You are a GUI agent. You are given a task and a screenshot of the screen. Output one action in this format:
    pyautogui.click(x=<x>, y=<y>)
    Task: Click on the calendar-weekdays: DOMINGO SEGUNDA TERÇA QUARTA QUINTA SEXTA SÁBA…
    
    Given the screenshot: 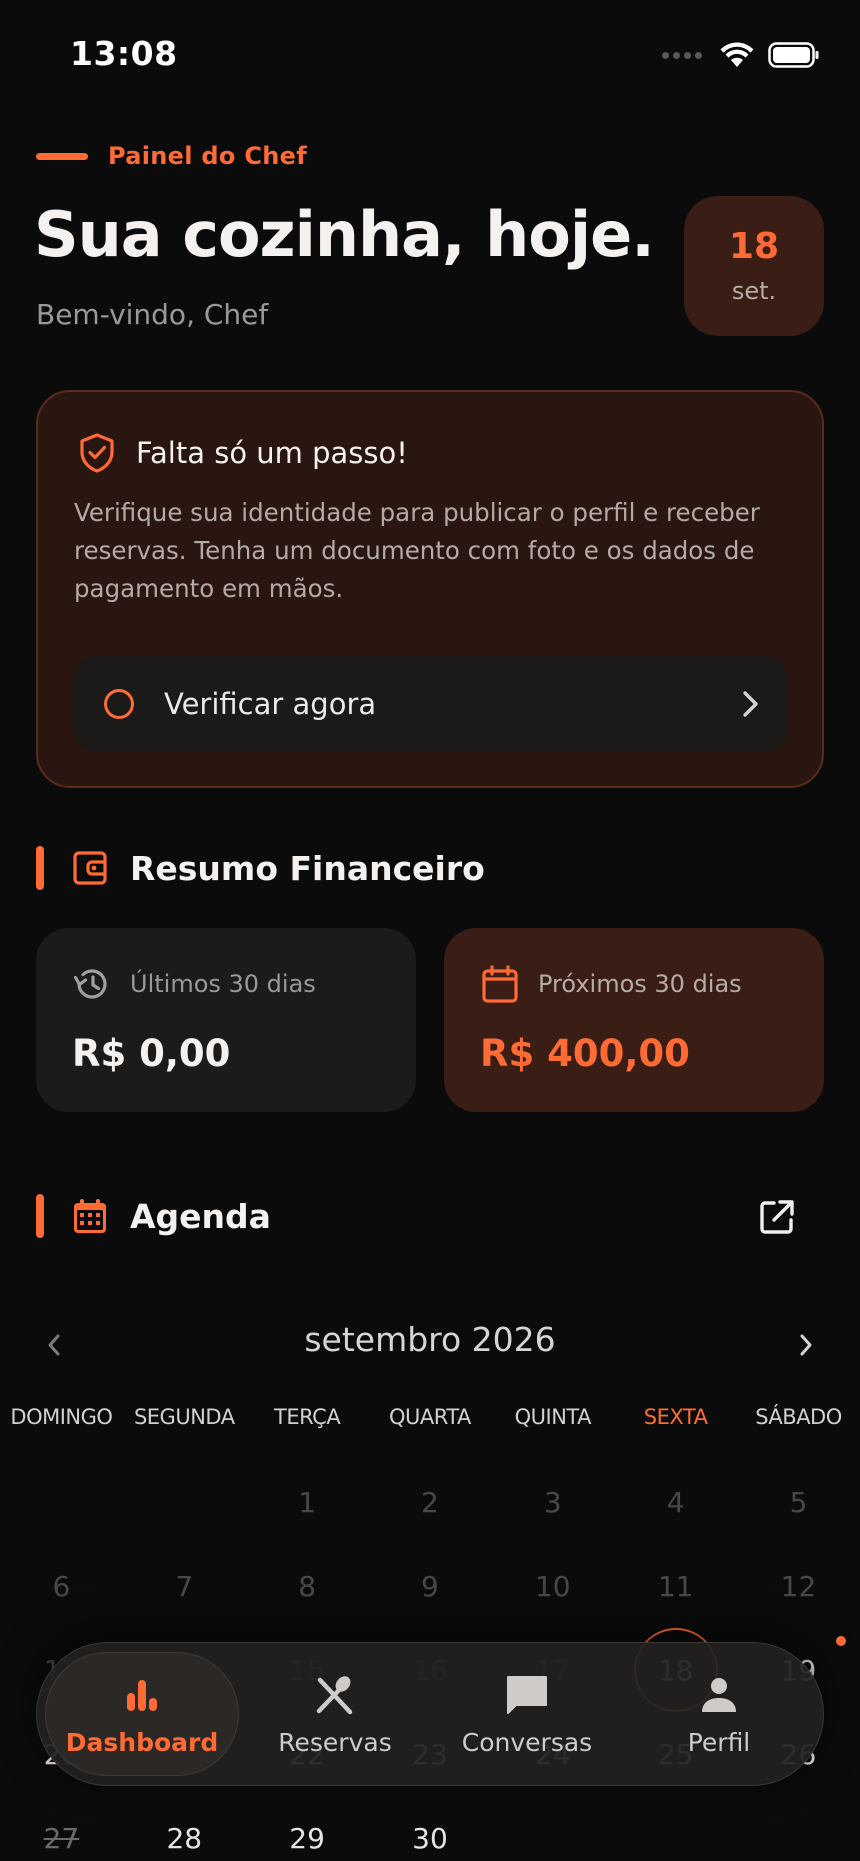 What is the action you would take?
    pyautogui.click(x=430, y=1417)
    